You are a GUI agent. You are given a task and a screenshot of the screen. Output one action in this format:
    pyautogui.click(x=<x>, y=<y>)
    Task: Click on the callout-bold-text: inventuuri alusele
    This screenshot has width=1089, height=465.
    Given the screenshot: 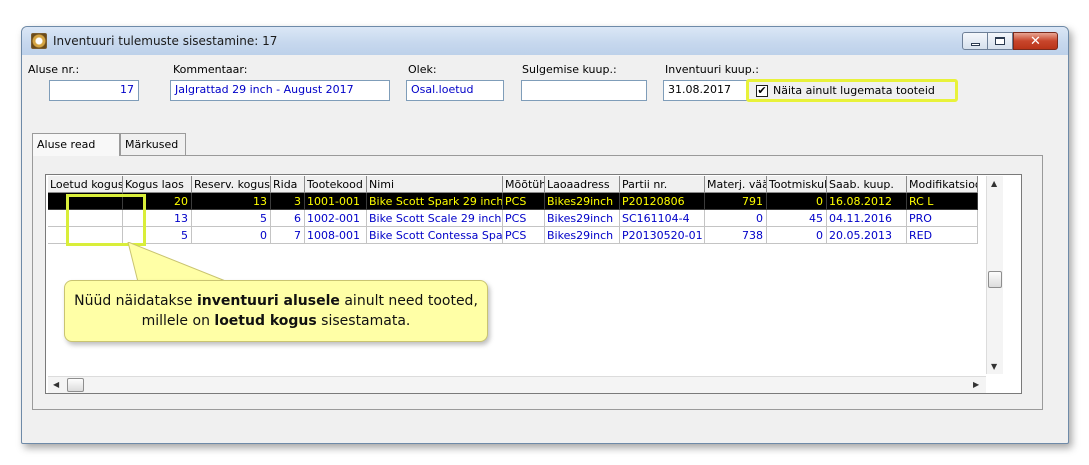 What is the action you would take?
    pyautogui.click(x=268, y=301)
    